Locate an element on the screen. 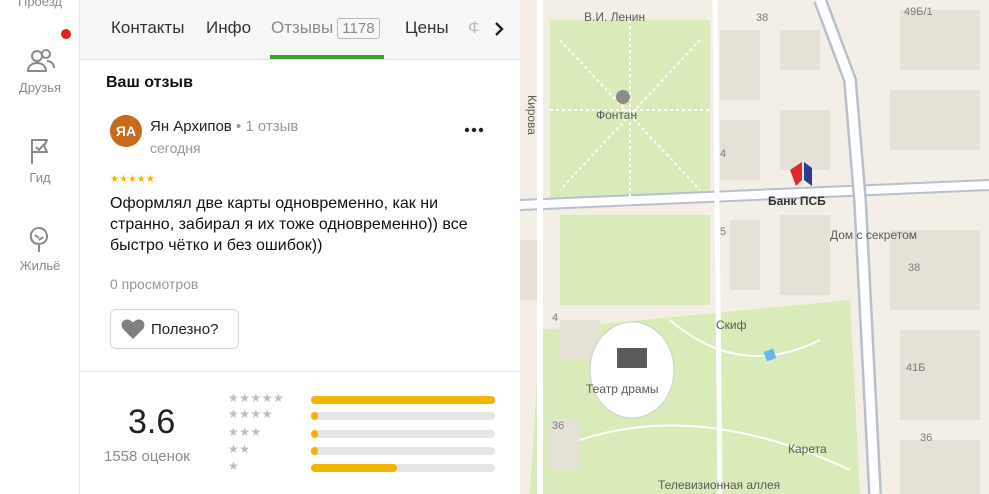  map-label-tv-alley: Телевизионная аллея is located at coordinates (719, 485).